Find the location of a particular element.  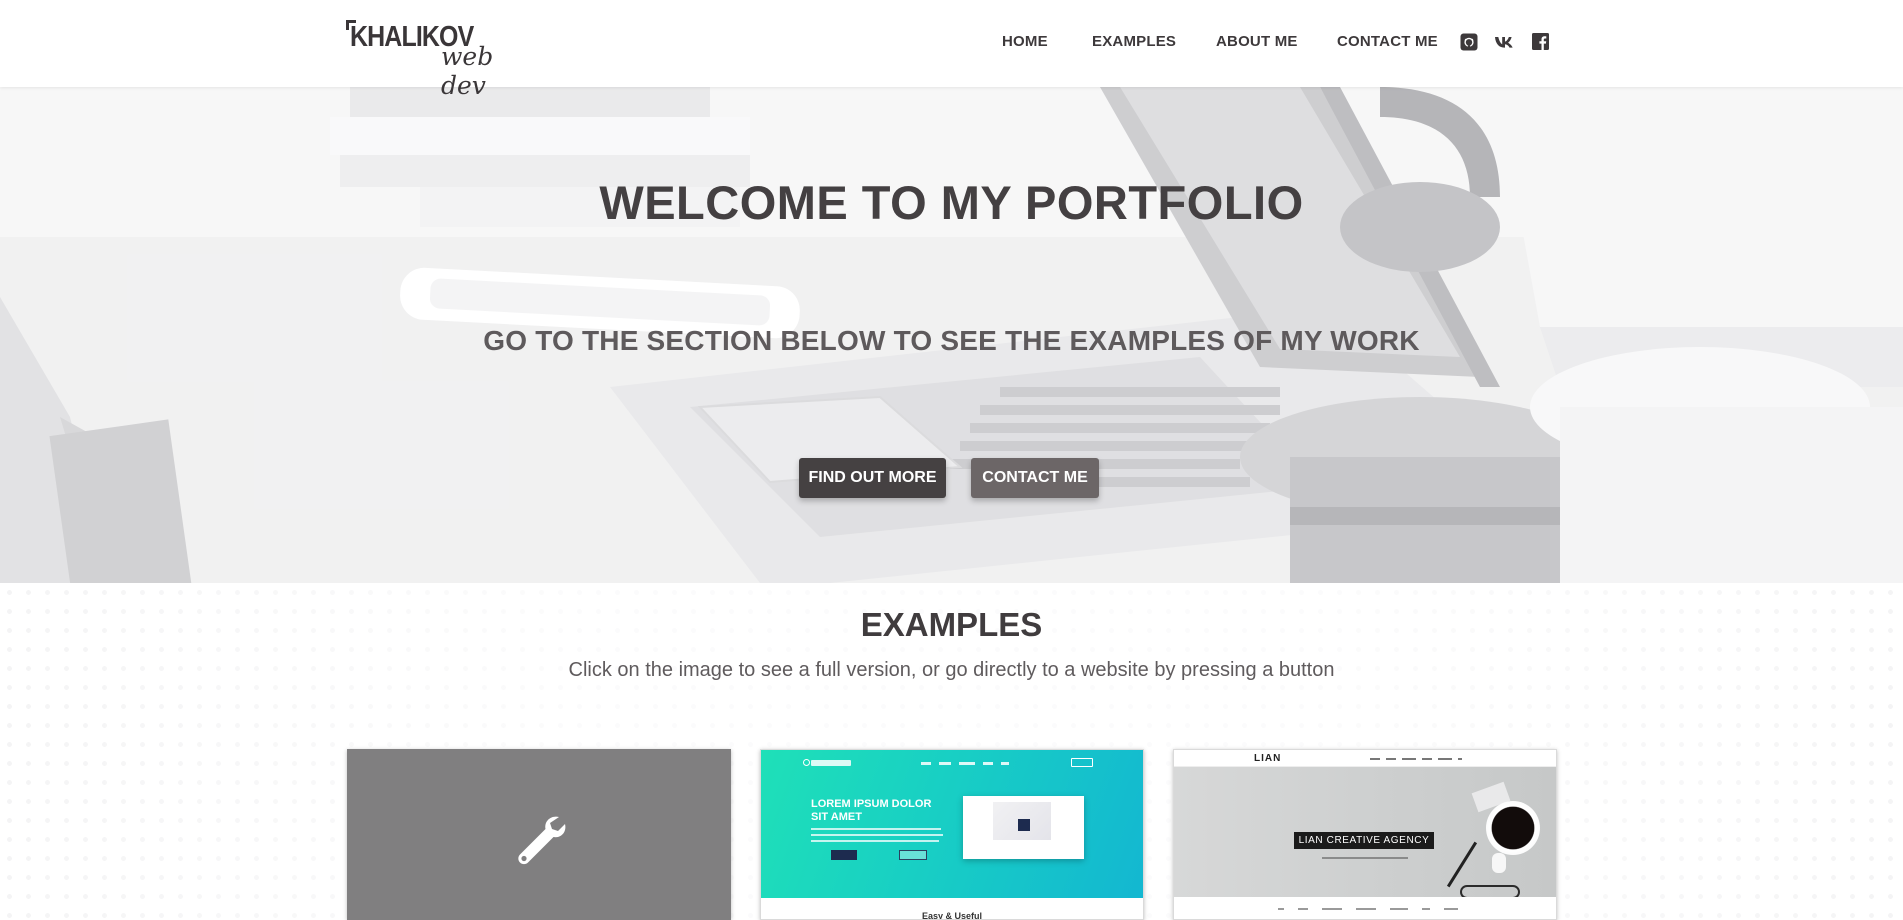

hero-title: WELCOME TO MY PORTFOLIO is located at coordinates (951, 202).